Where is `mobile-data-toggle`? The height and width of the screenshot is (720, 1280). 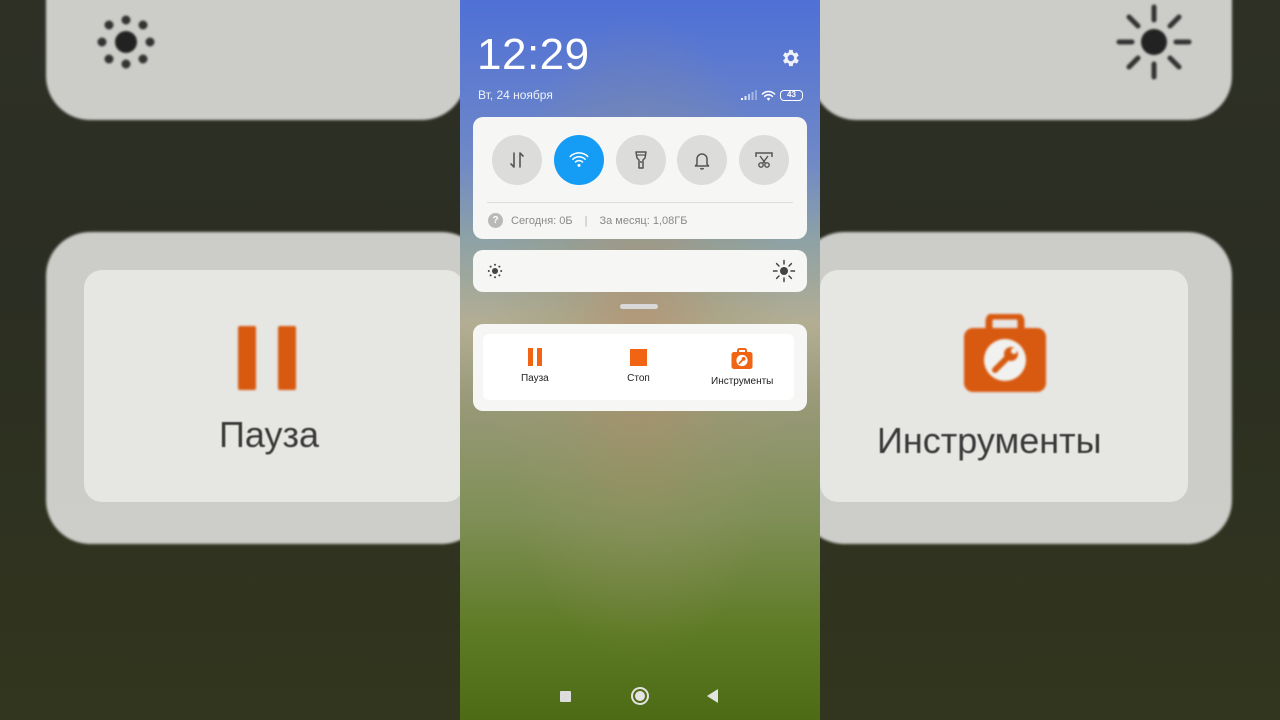 mobile-data-toggle is located at coordinates (517, 160).